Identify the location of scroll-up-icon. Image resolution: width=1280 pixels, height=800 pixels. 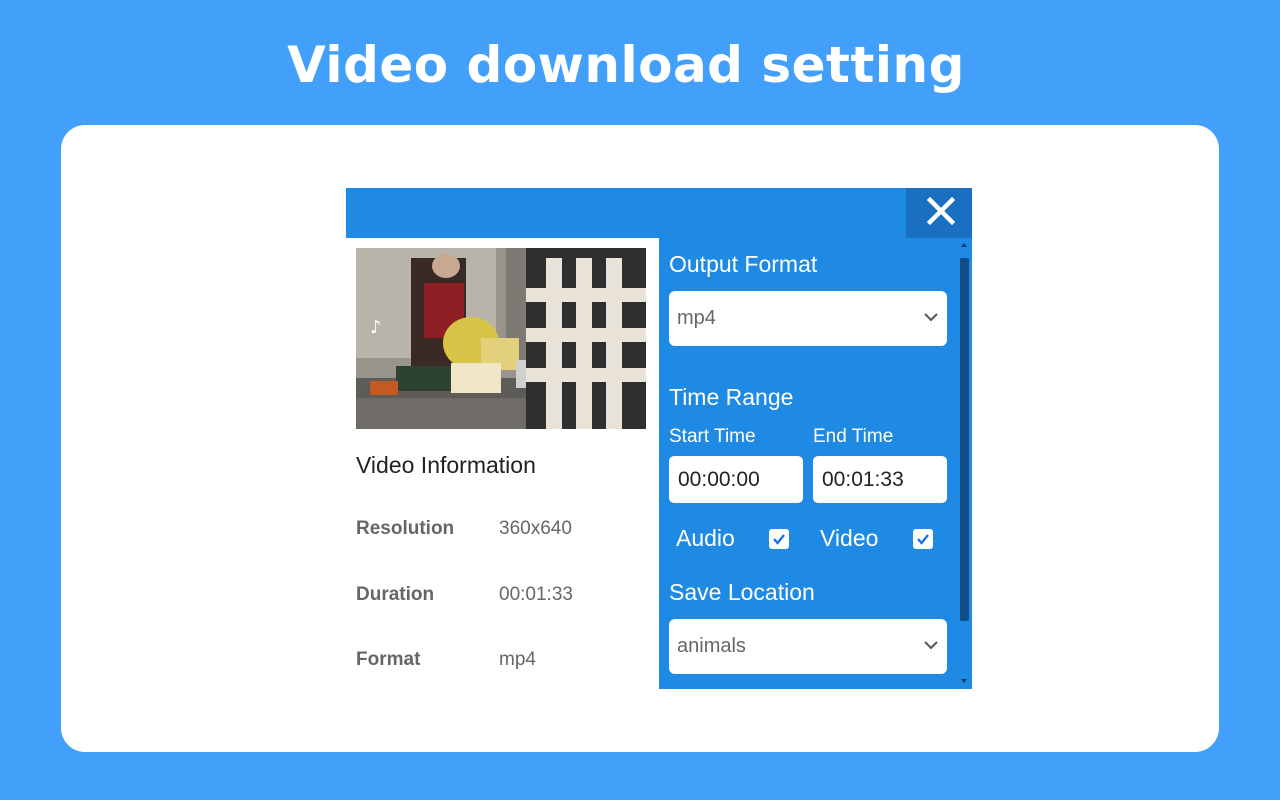
(964, 245).